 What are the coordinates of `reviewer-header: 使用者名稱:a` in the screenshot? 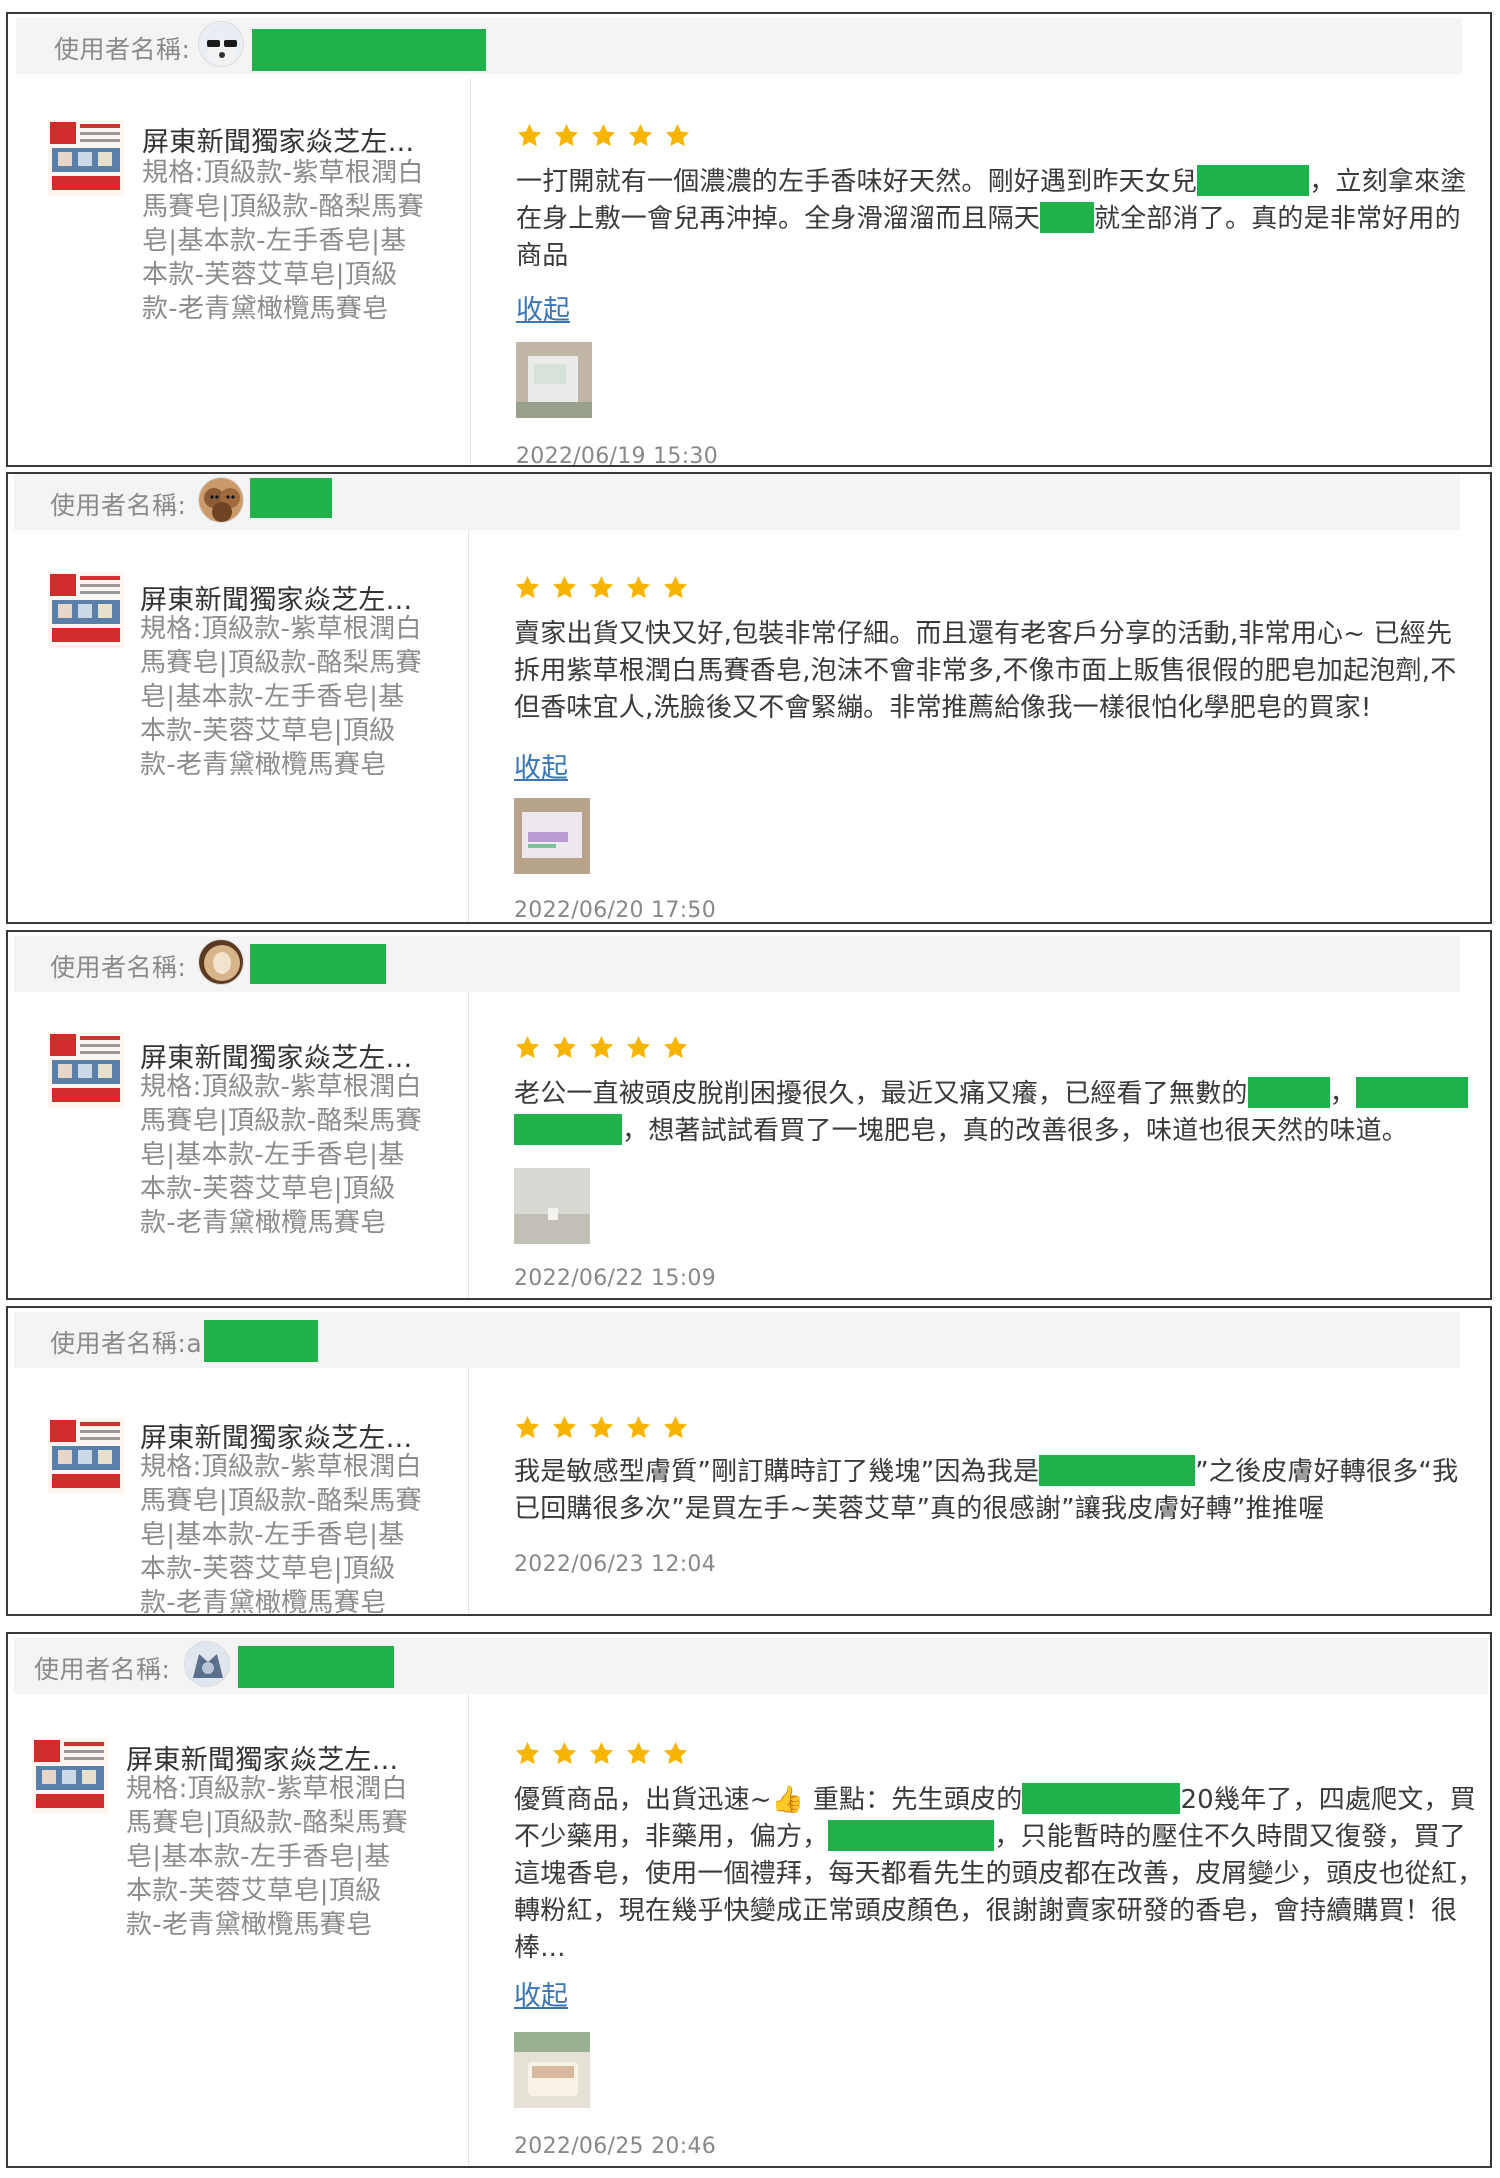 It's located at (737, 1340).